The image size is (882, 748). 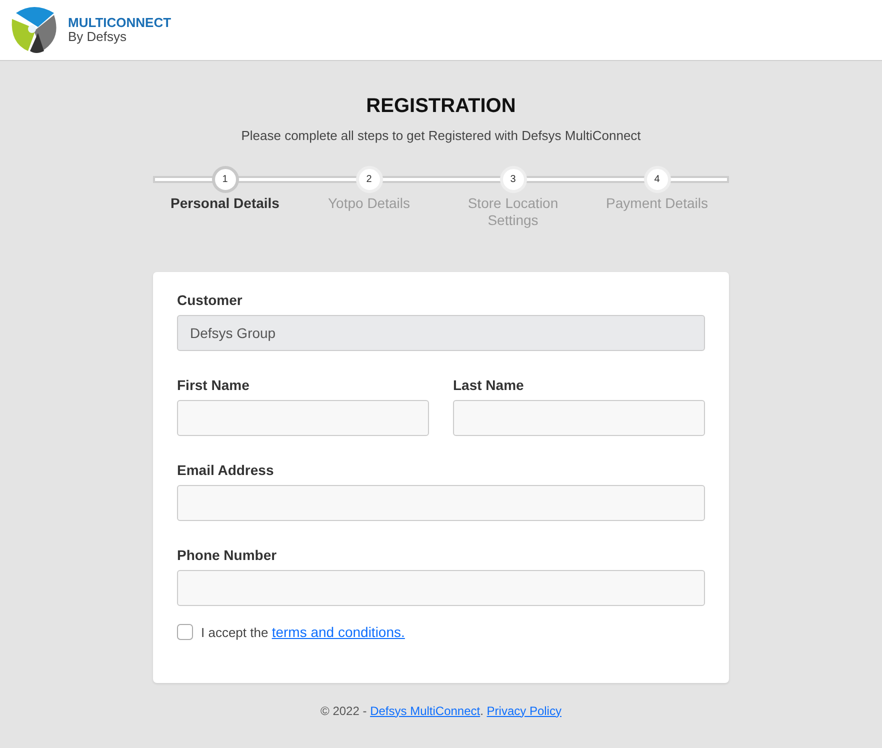 What do you see at coordinates (441, 136) in the screenshot?
I see `page-subtitle: Please complete all steps to get Registered with Defsys MultiConnect` at bounding box center [441, 136].